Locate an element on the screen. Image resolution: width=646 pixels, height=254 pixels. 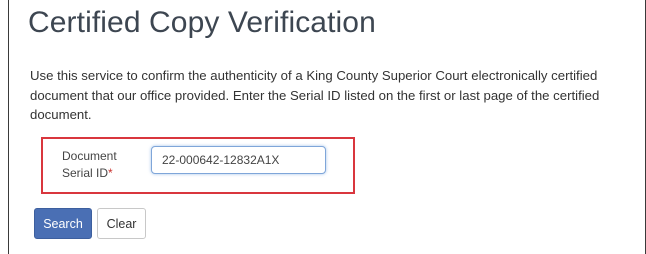
page-title: Certified Copy Verification is located at coordinates (202, 22).